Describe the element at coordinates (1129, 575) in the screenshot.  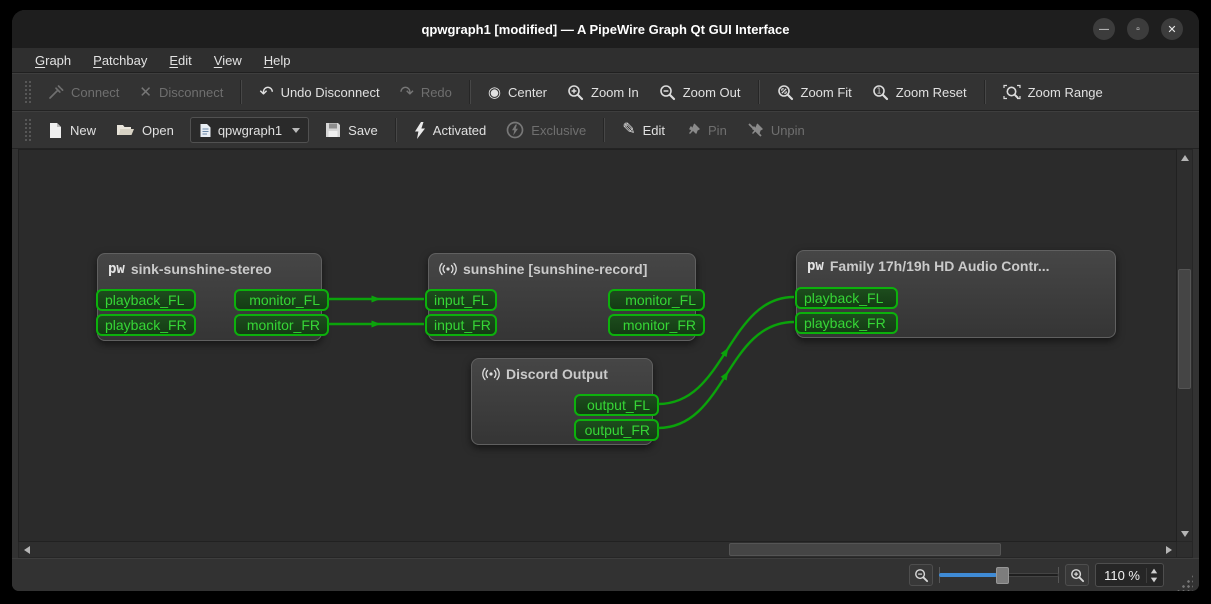
I see `zoom-spinbox: 110 %` at that location.